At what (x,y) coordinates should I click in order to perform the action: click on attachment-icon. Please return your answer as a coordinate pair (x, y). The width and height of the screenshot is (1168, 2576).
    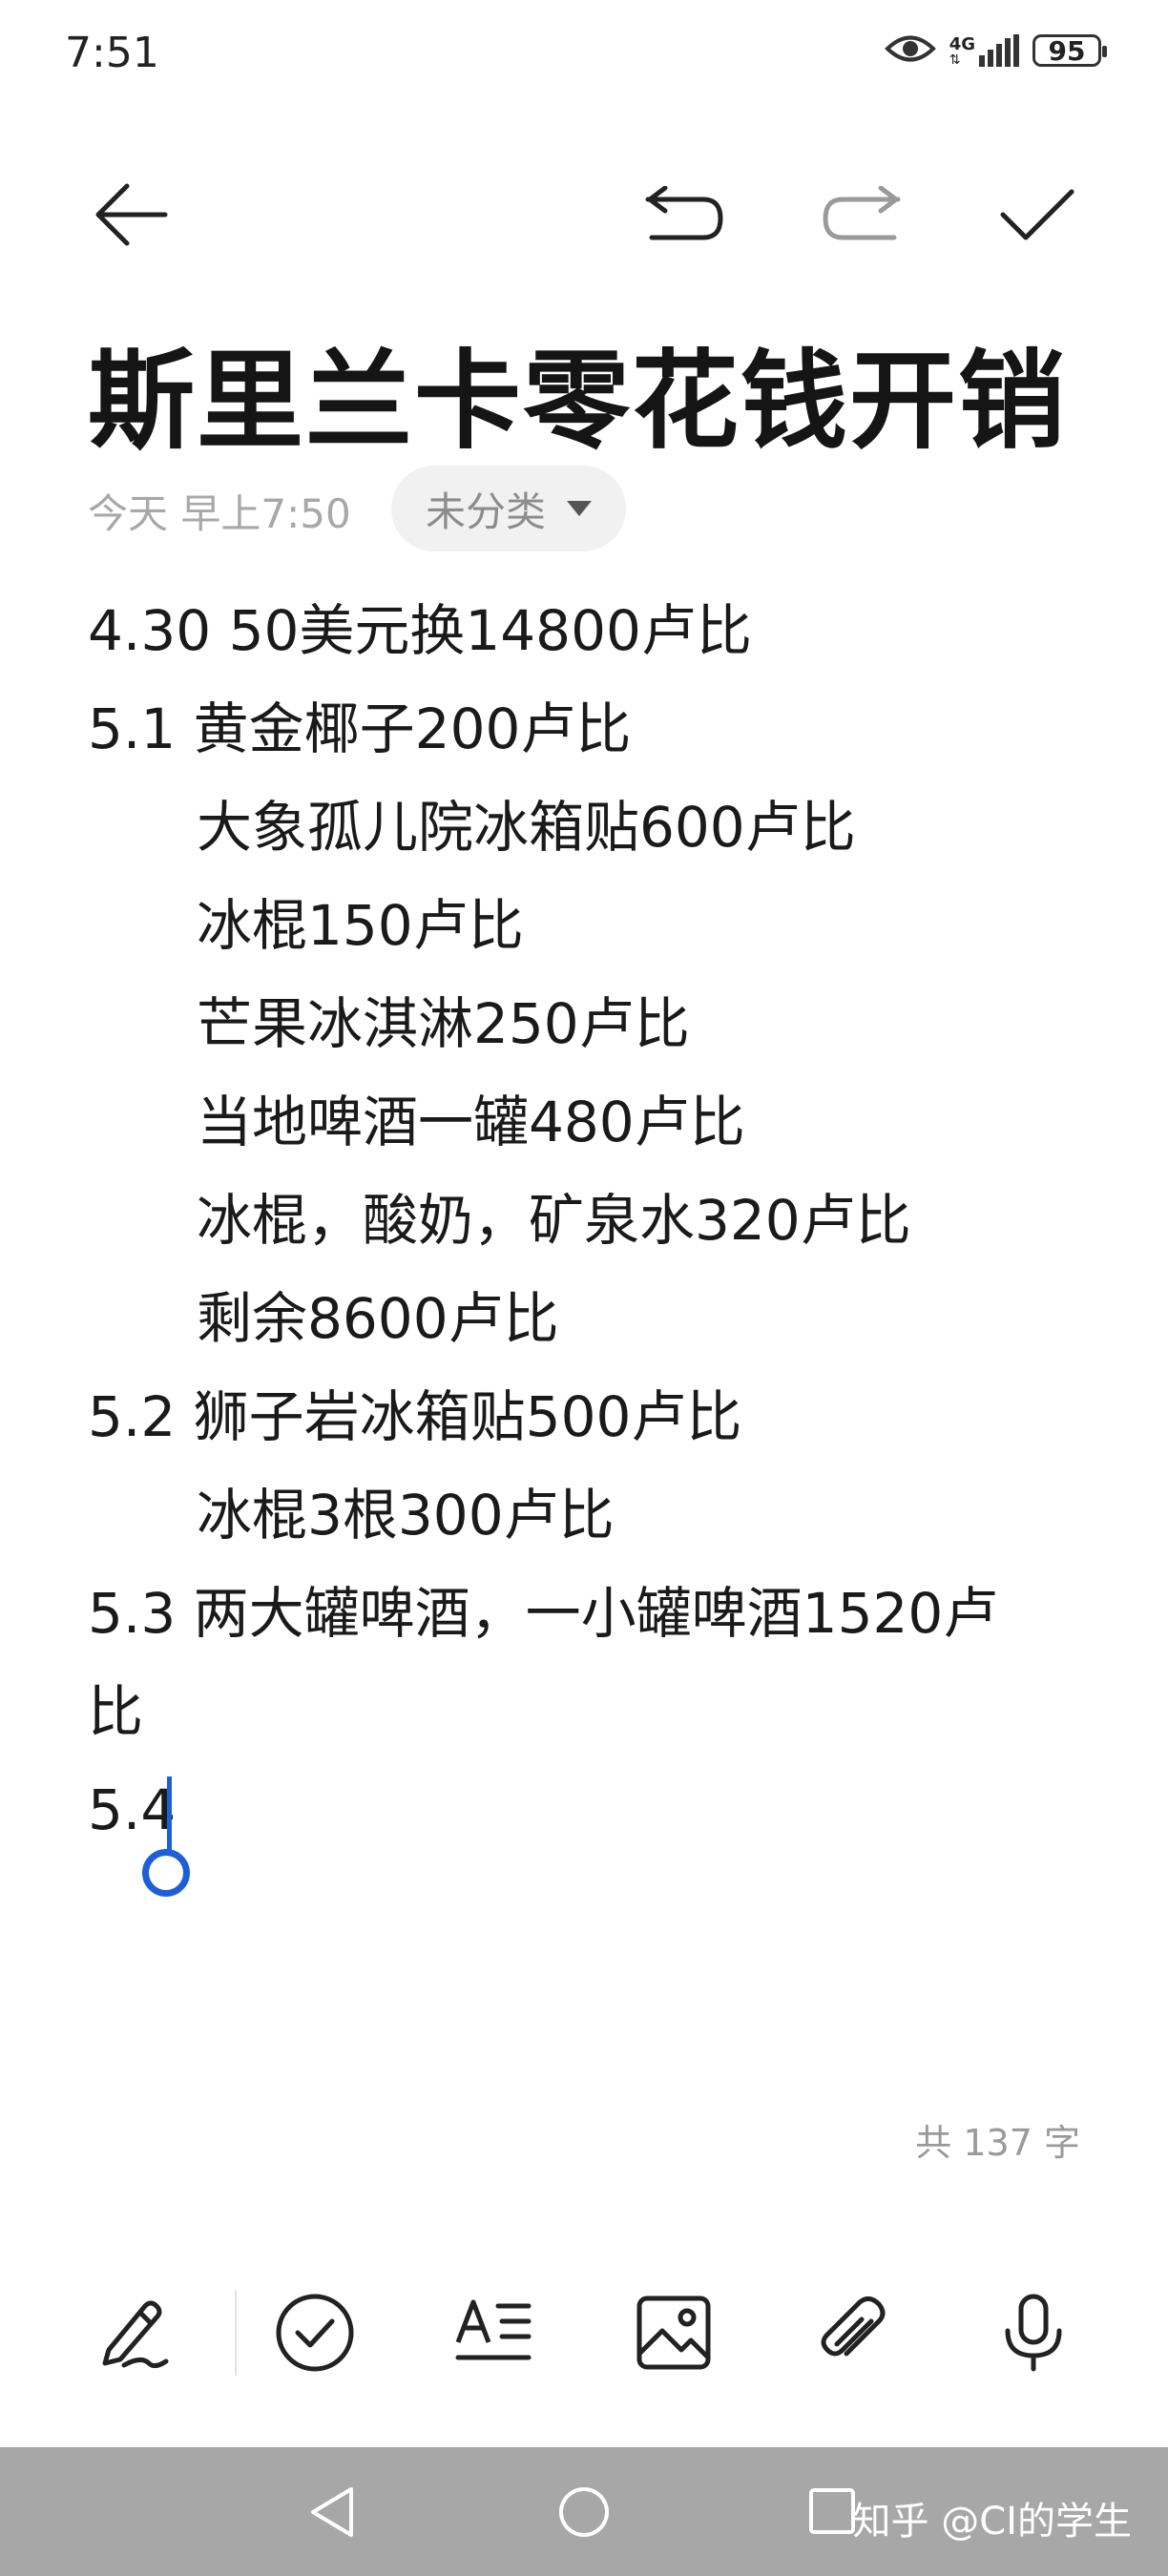
    Looking at the image, I should click on (853, 2326).